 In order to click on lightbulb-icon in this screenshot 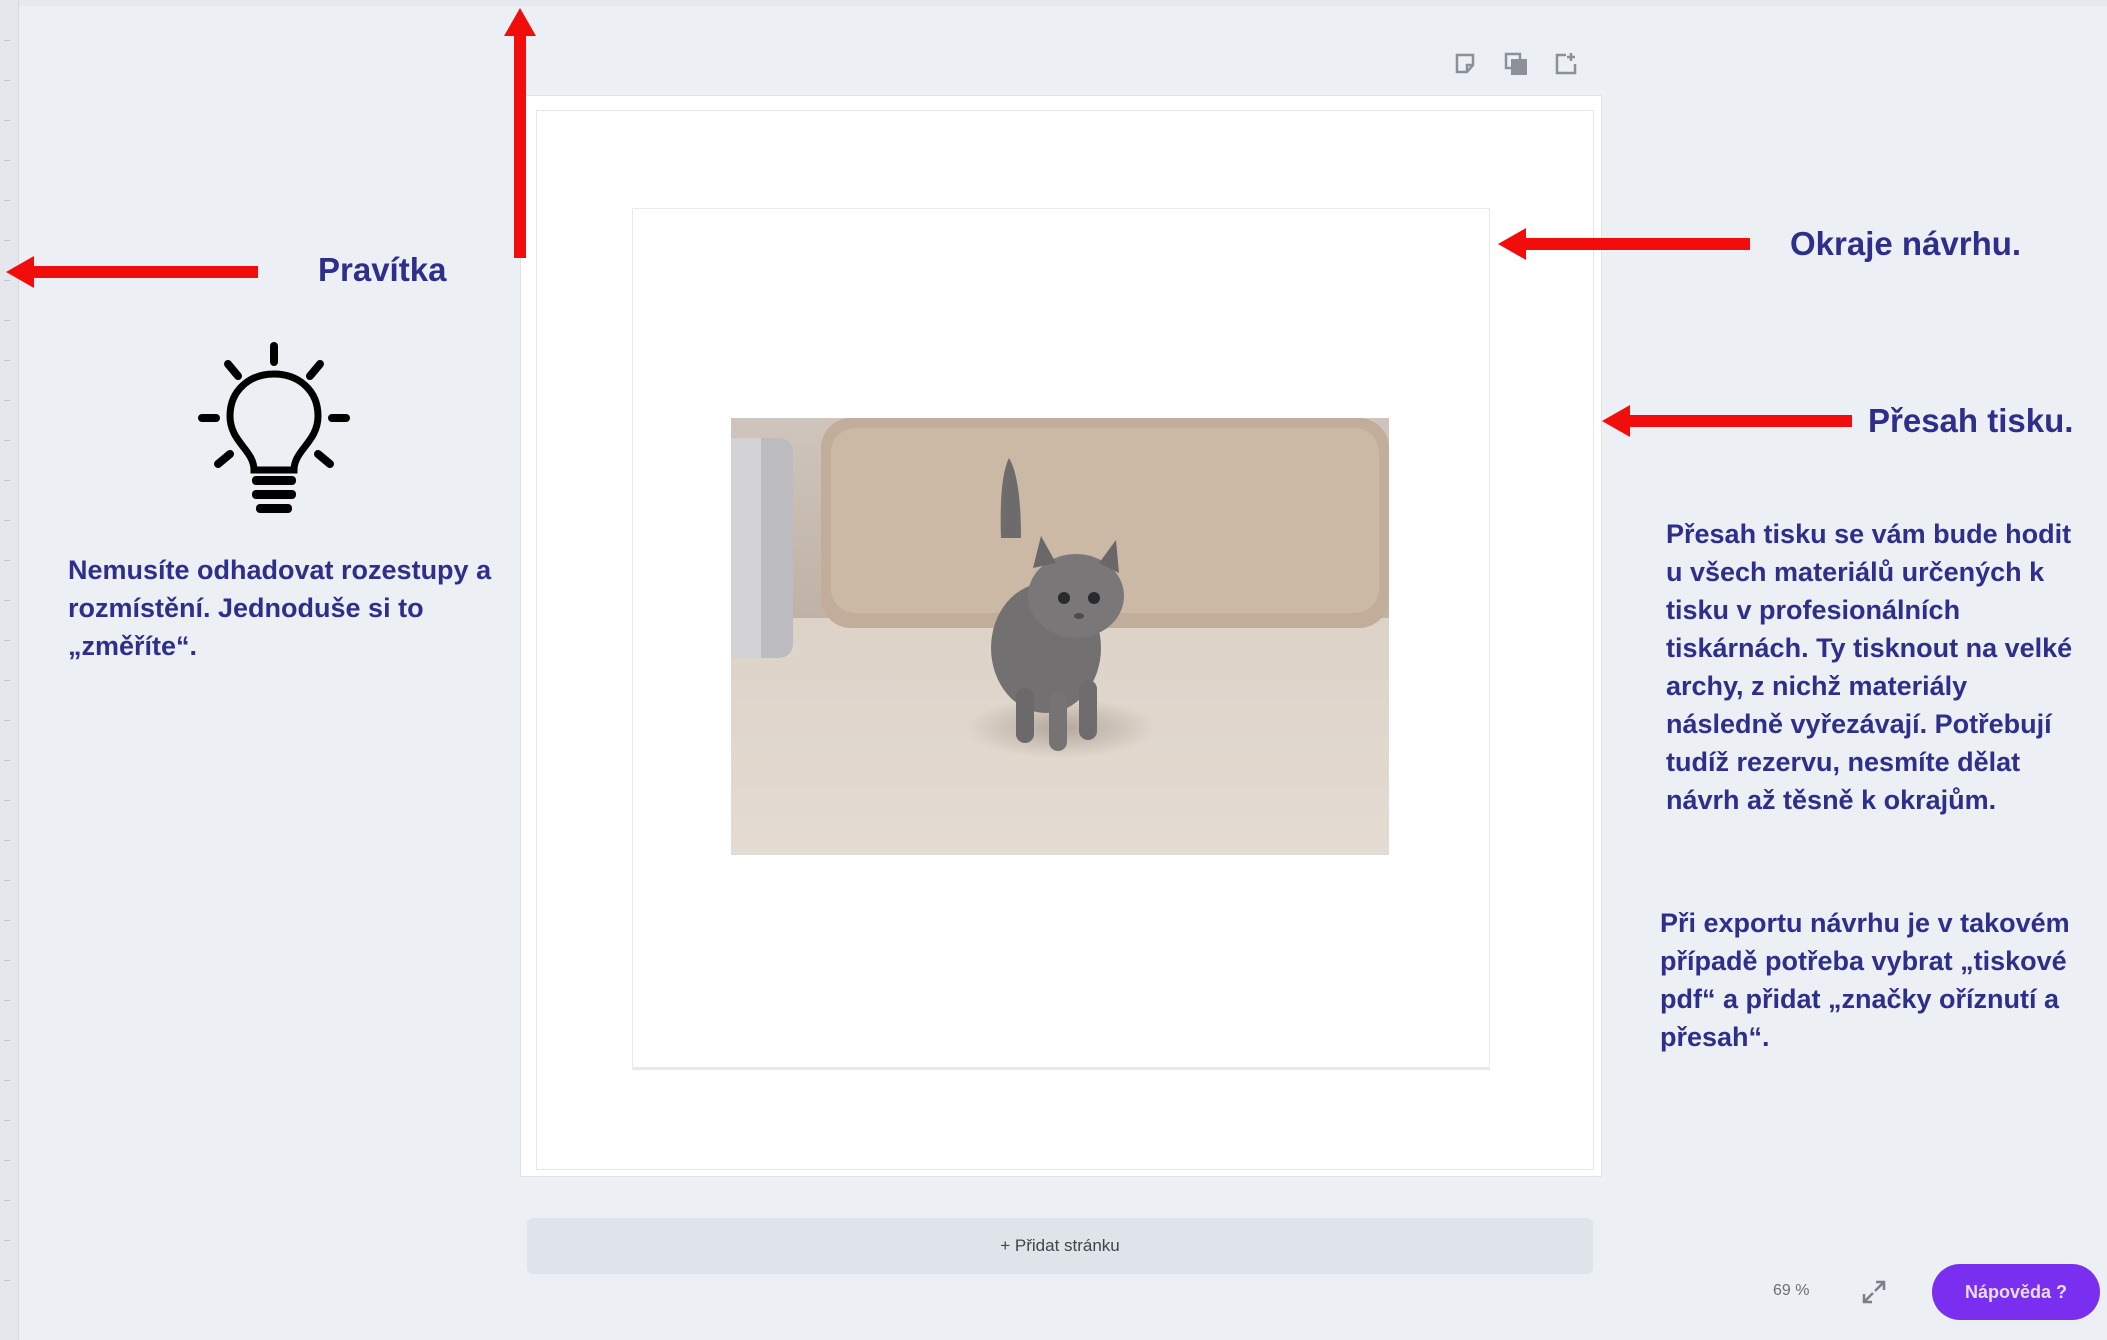, I will do `click(274, 427)`.